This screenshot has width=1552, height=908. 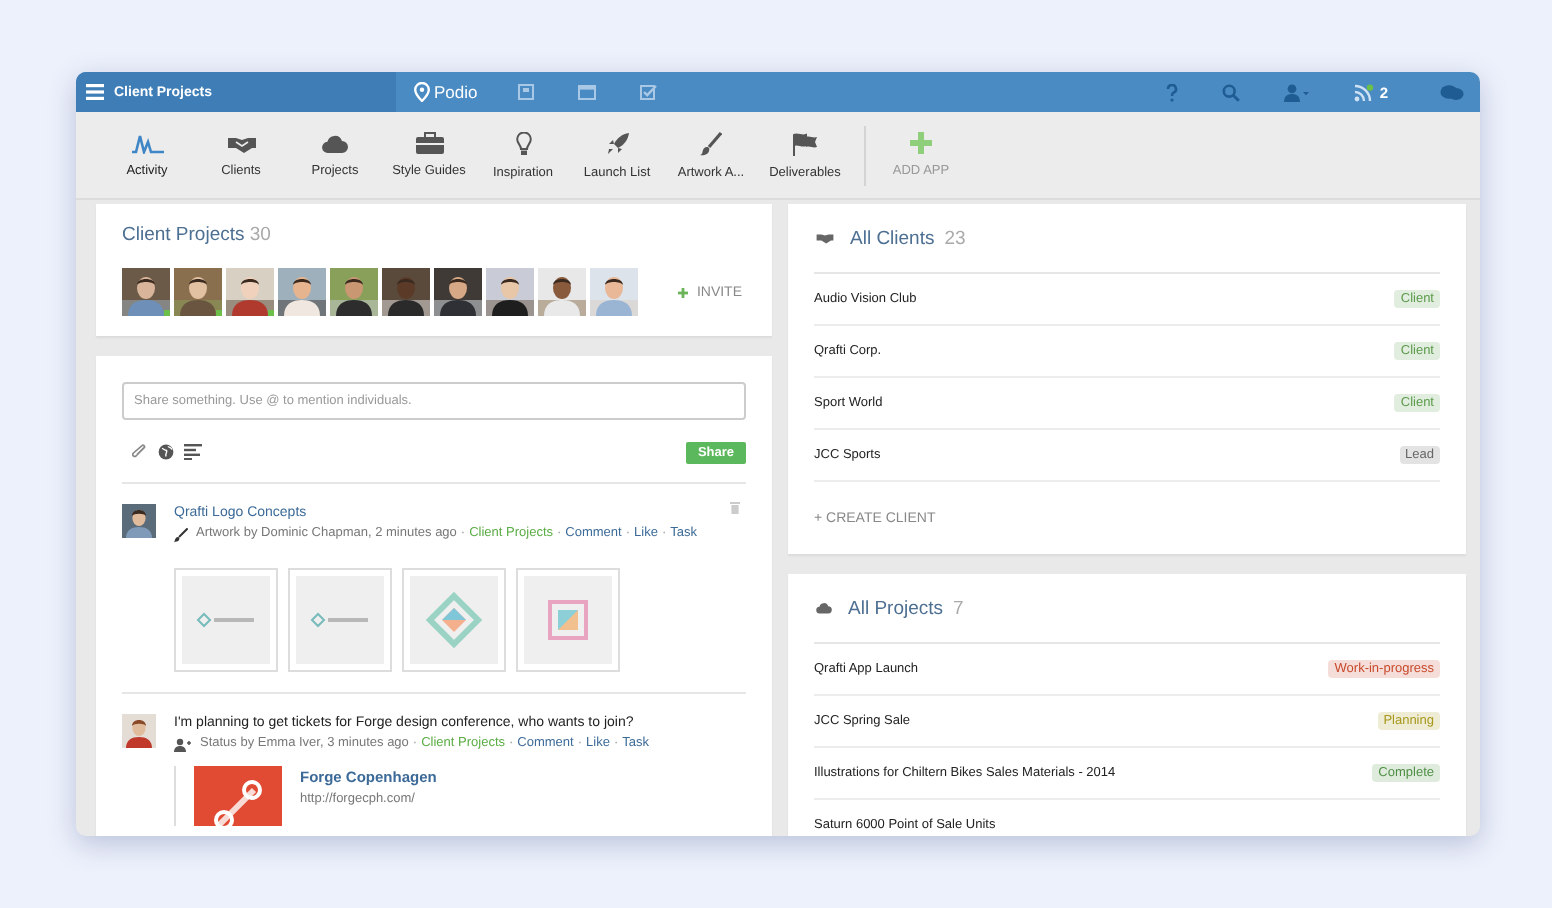 I want to click on item-count: 23, so click(x=955, y=238).